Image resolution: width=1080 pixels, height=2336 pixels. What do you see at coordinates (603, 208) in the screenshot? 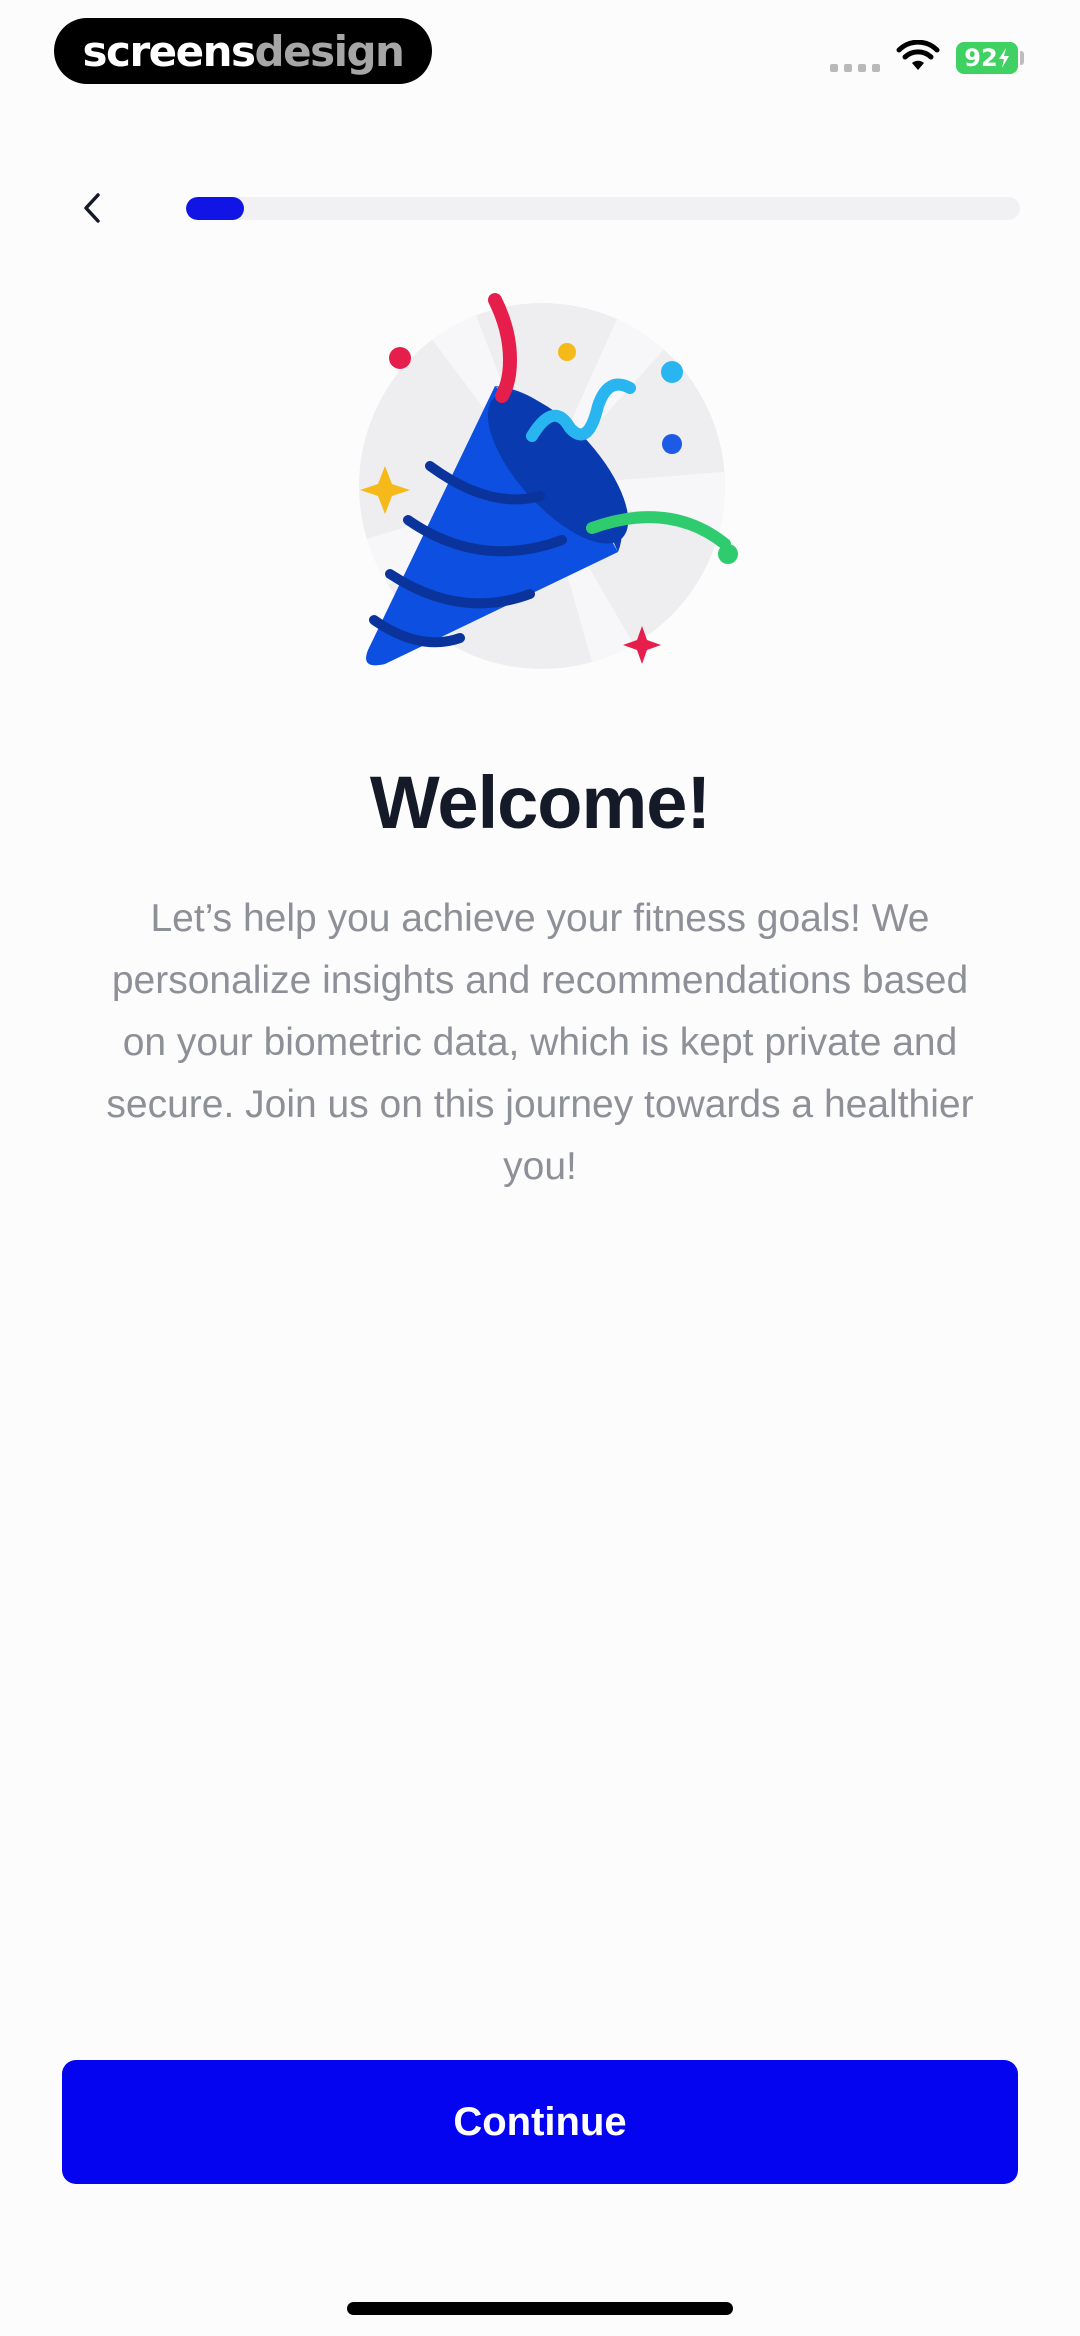
I see `progress-bar` at bounding box center [603, 208].